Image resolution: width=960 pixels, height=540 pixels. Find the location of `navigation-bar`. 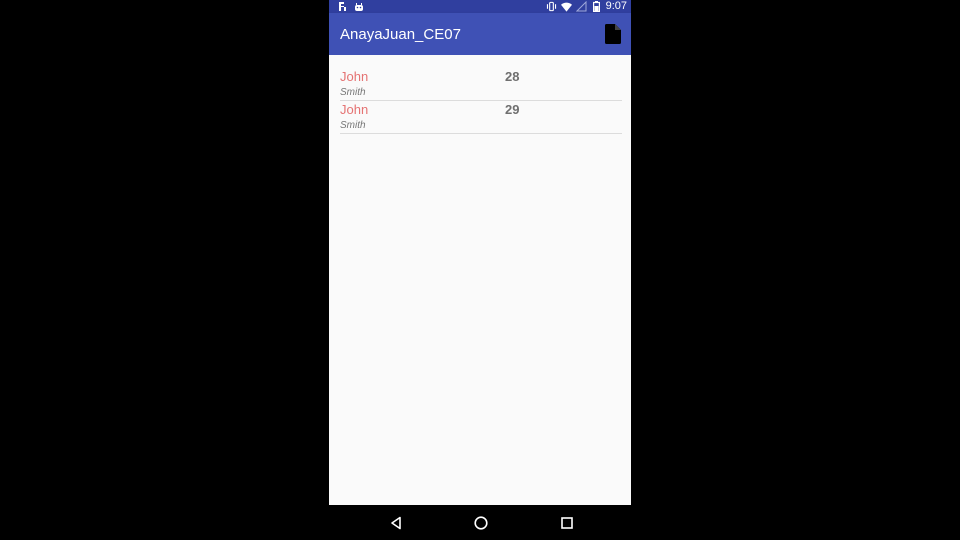

navigation-bar is located at coordinates (480, 522).